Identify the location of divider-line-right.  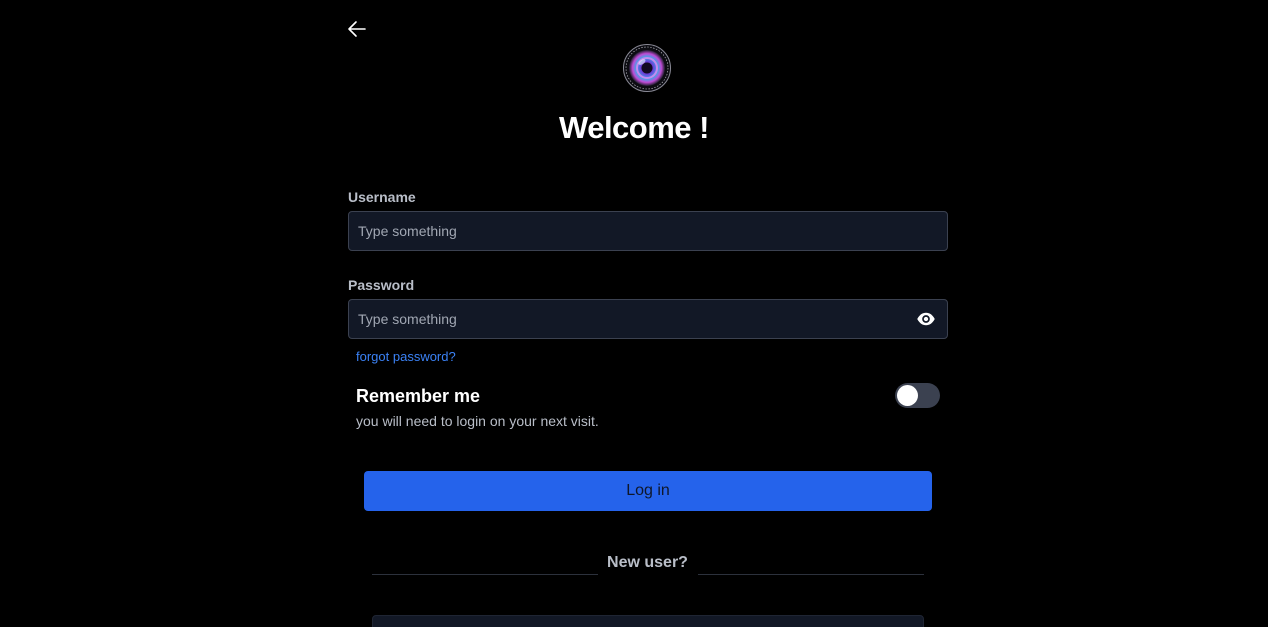
(811, 574).